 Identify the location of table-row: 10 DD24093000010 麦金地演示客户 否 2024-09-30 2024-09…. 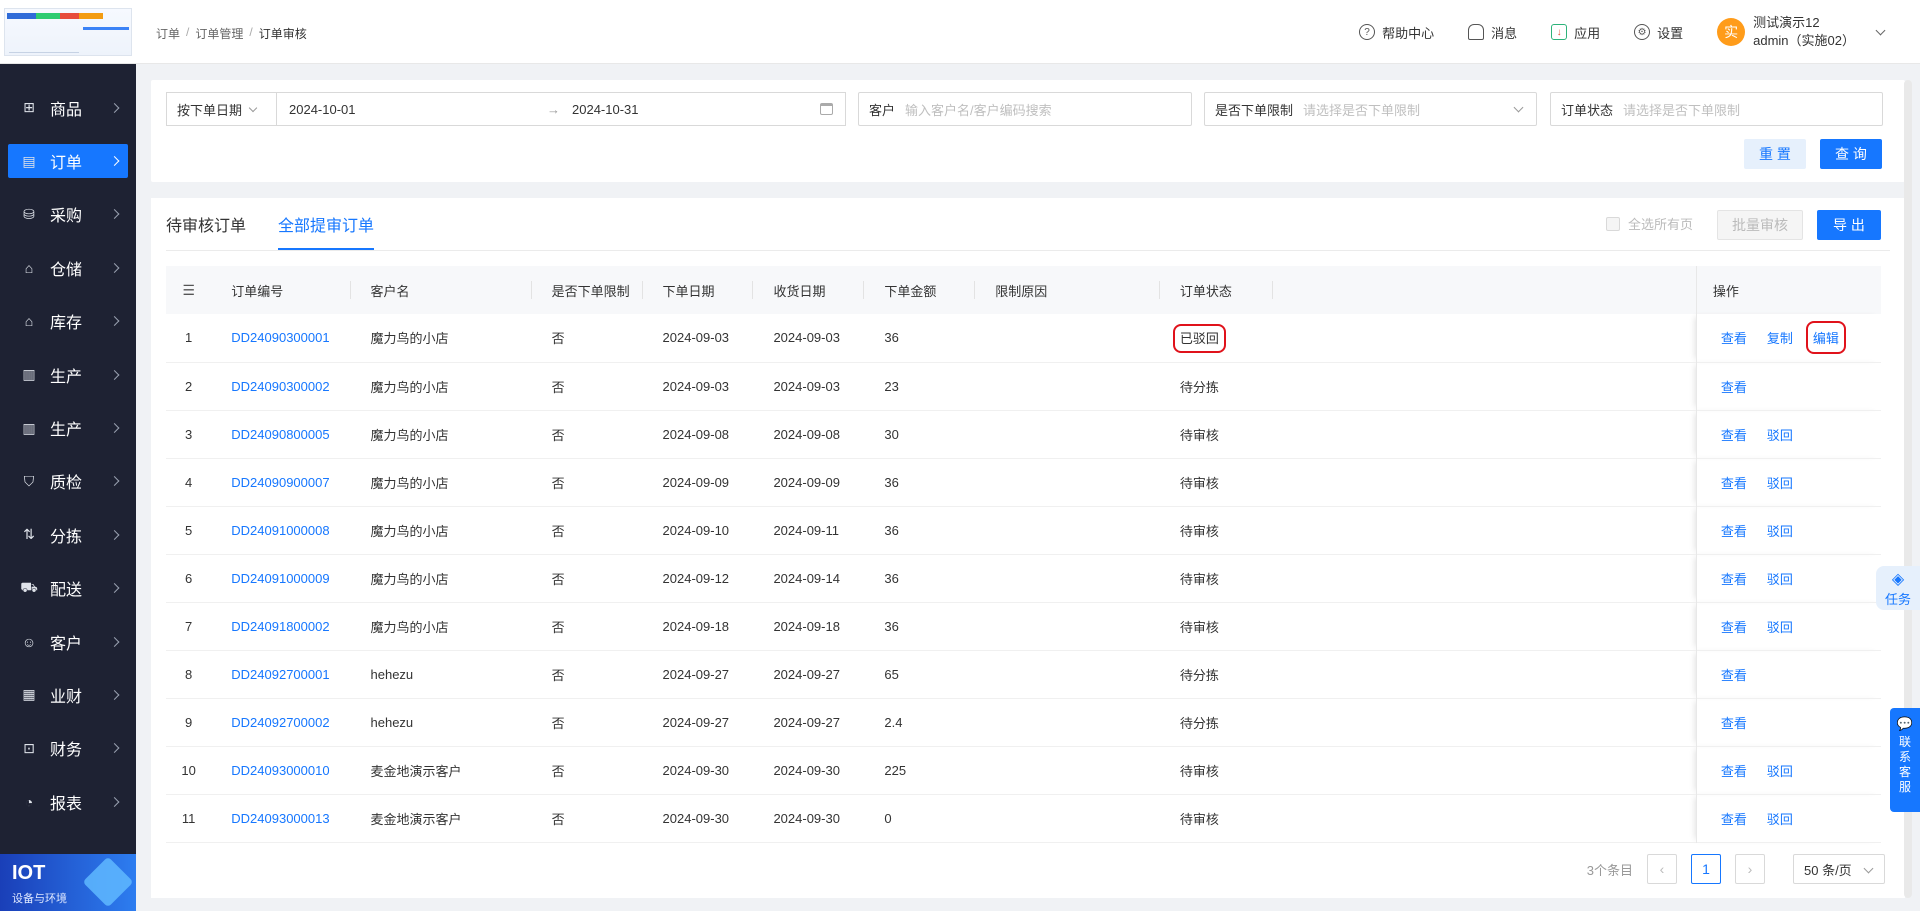
(1023, 770).